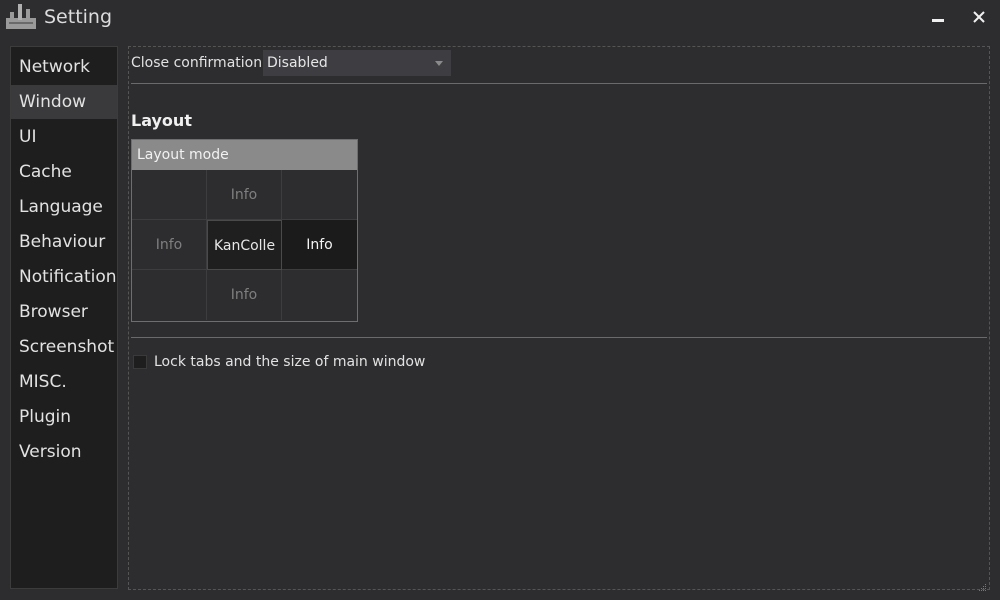 The image size is (1000, 600). What do you see at coordinates (161, 120) in the screenshot?
I see `layout-section-title: Layout` at bounding box center [161, 120].